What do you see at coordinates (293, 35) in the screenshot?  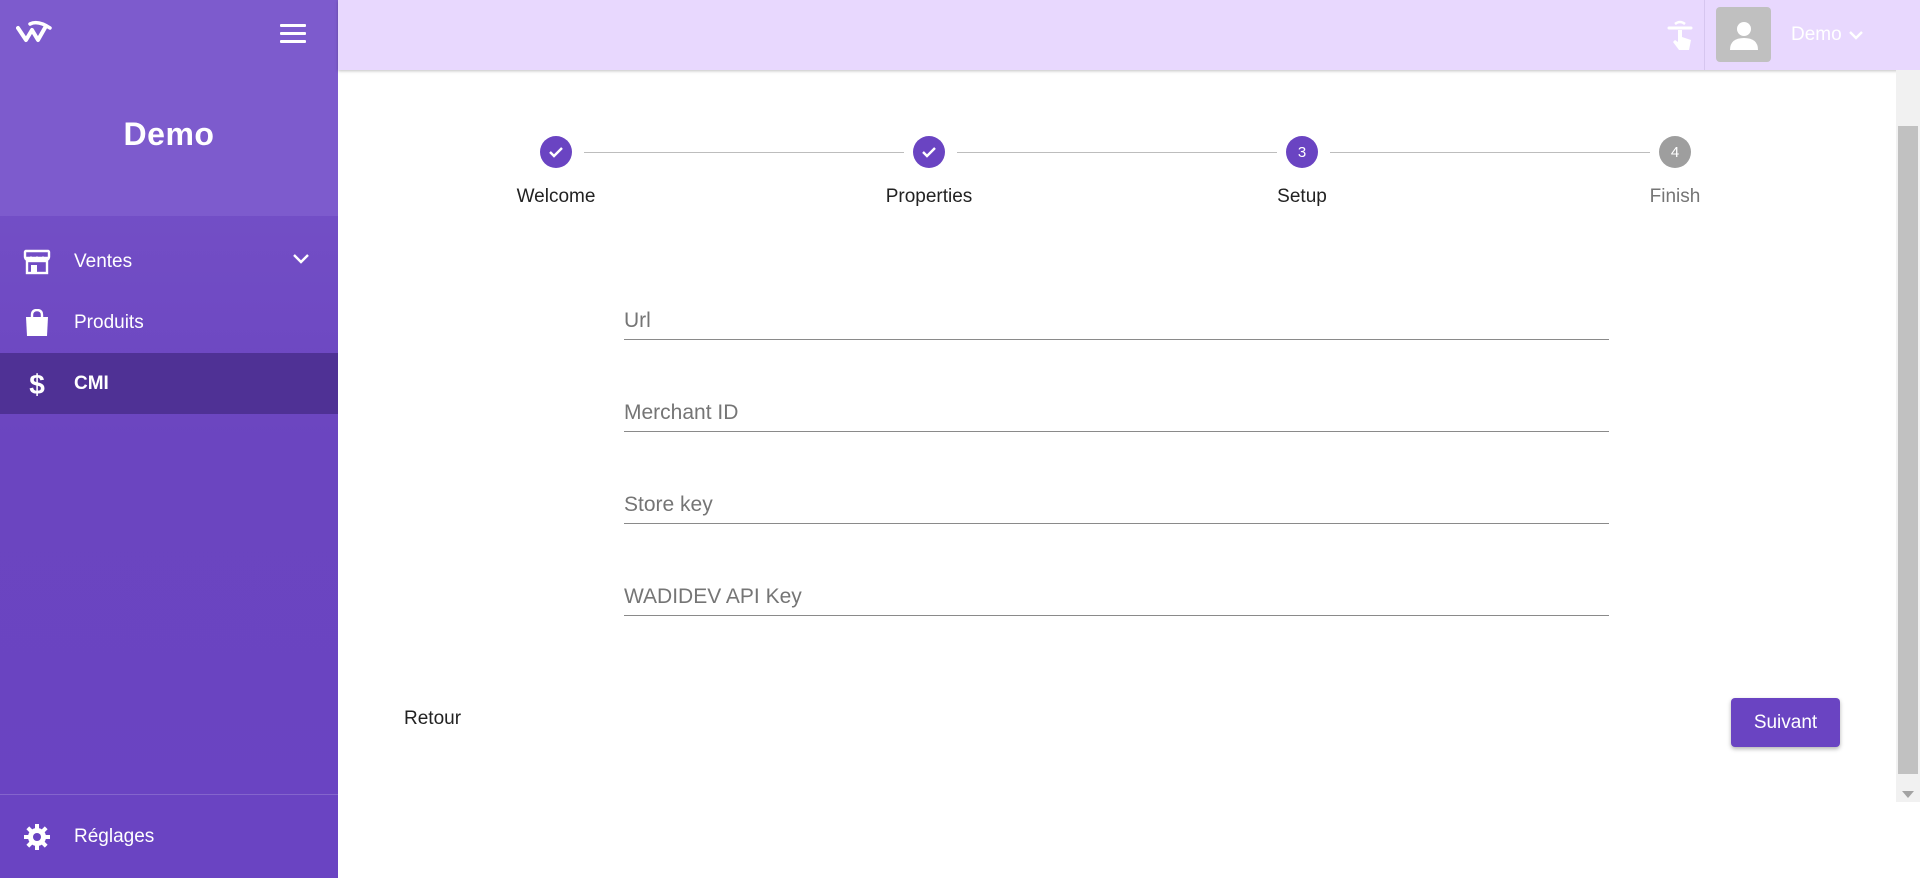 I see `menu-toggle-icon` at bounding box center [293, 35].